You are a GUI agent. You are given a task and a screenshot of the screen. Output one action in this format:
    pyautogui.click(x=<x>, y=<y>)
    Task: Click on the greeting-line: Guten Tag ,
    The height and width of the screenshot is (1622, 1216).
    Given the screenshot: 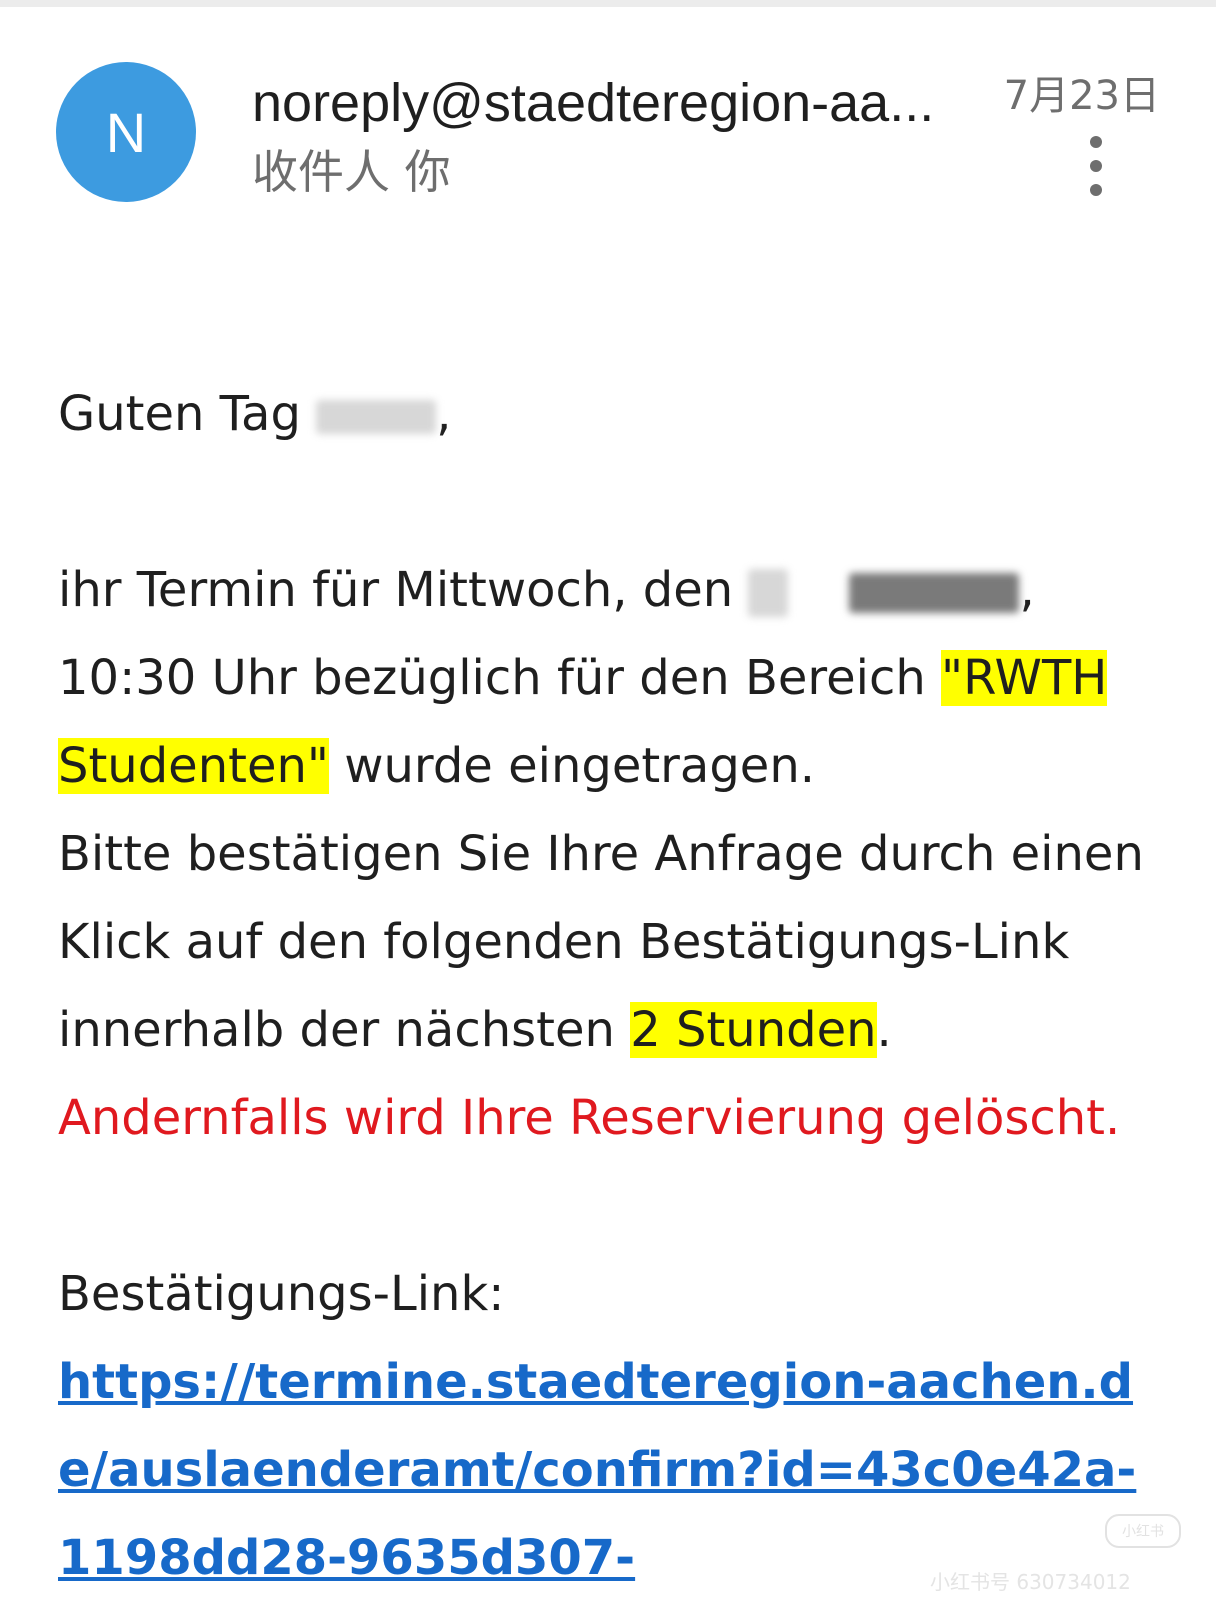 What is the action you would take?
    pyautogui.click(x=613, y=414)
    